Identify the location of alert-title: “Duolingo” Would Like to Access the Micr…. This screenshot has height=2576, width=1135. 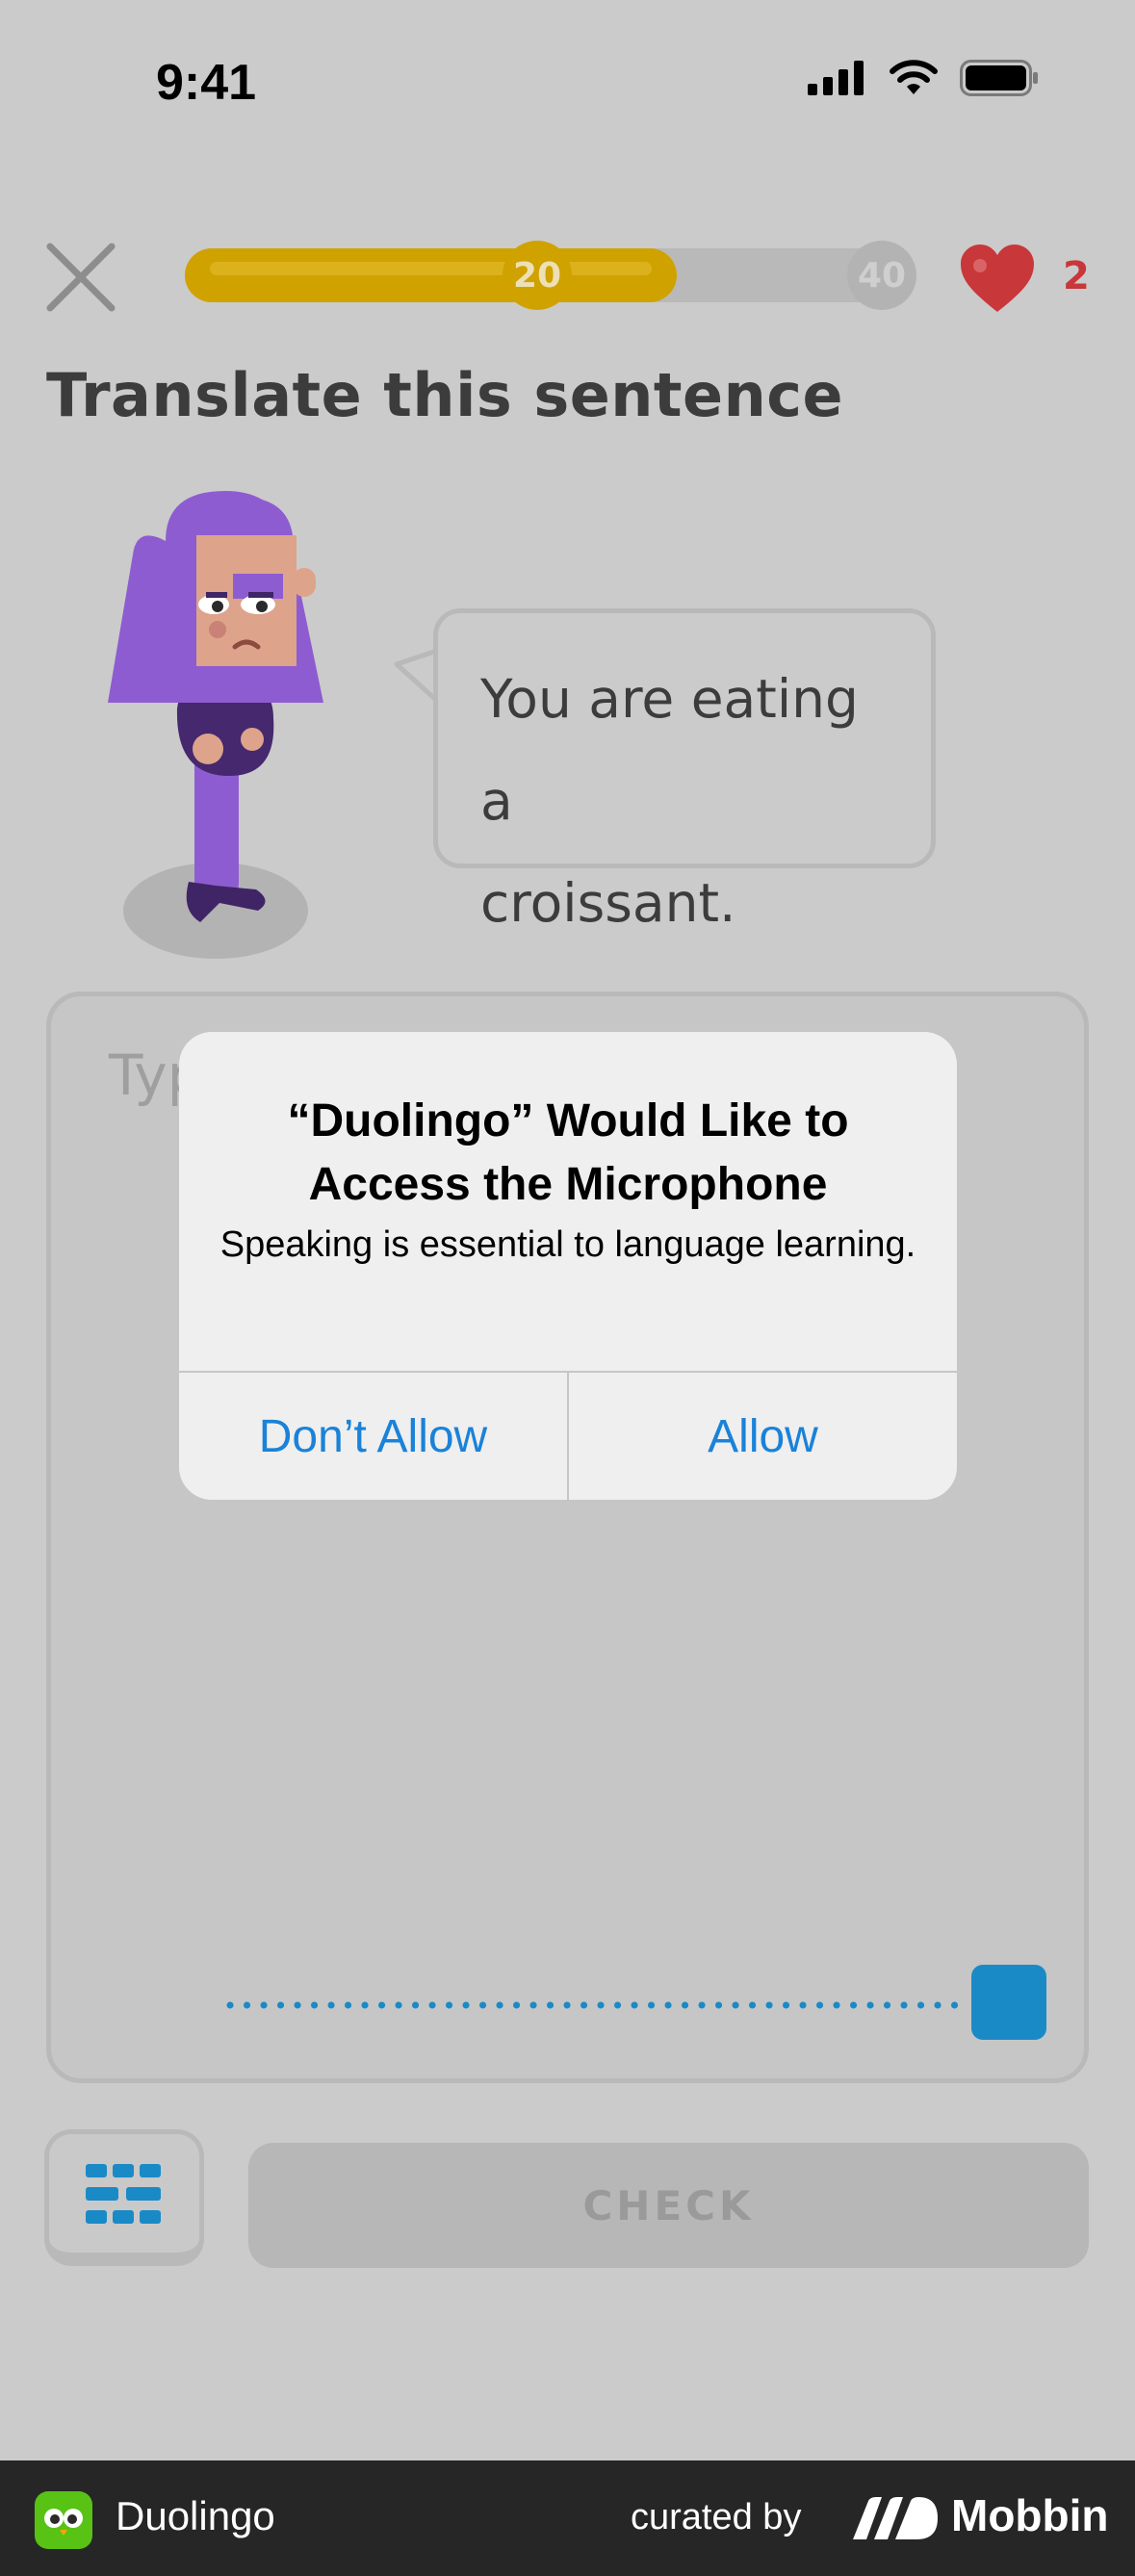
(568, 1152).